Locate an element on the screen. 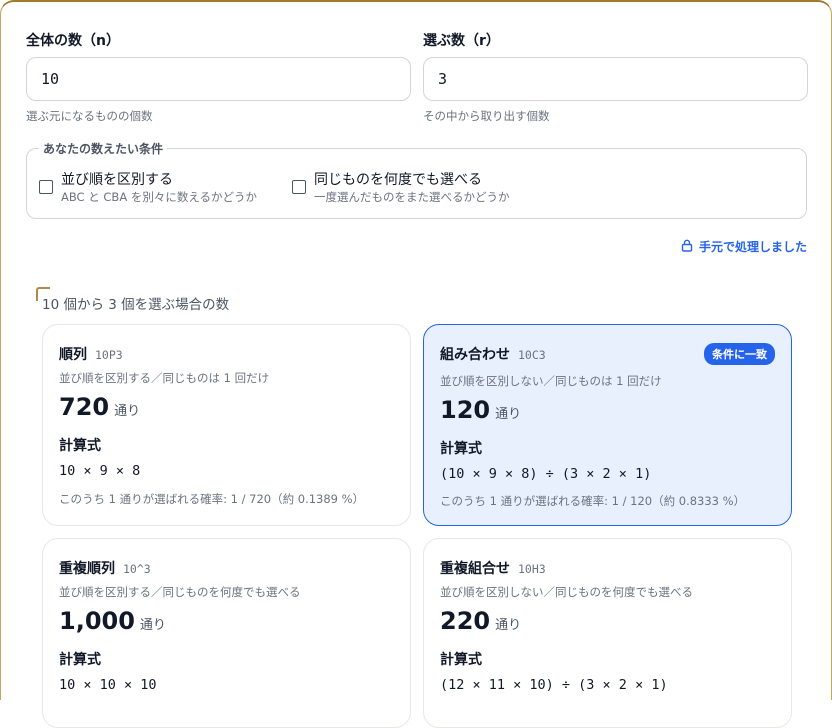 The width and height of the screenshot is (832, 728). formula: 10 × 9 × 8 is located at coordinates (100, 471).